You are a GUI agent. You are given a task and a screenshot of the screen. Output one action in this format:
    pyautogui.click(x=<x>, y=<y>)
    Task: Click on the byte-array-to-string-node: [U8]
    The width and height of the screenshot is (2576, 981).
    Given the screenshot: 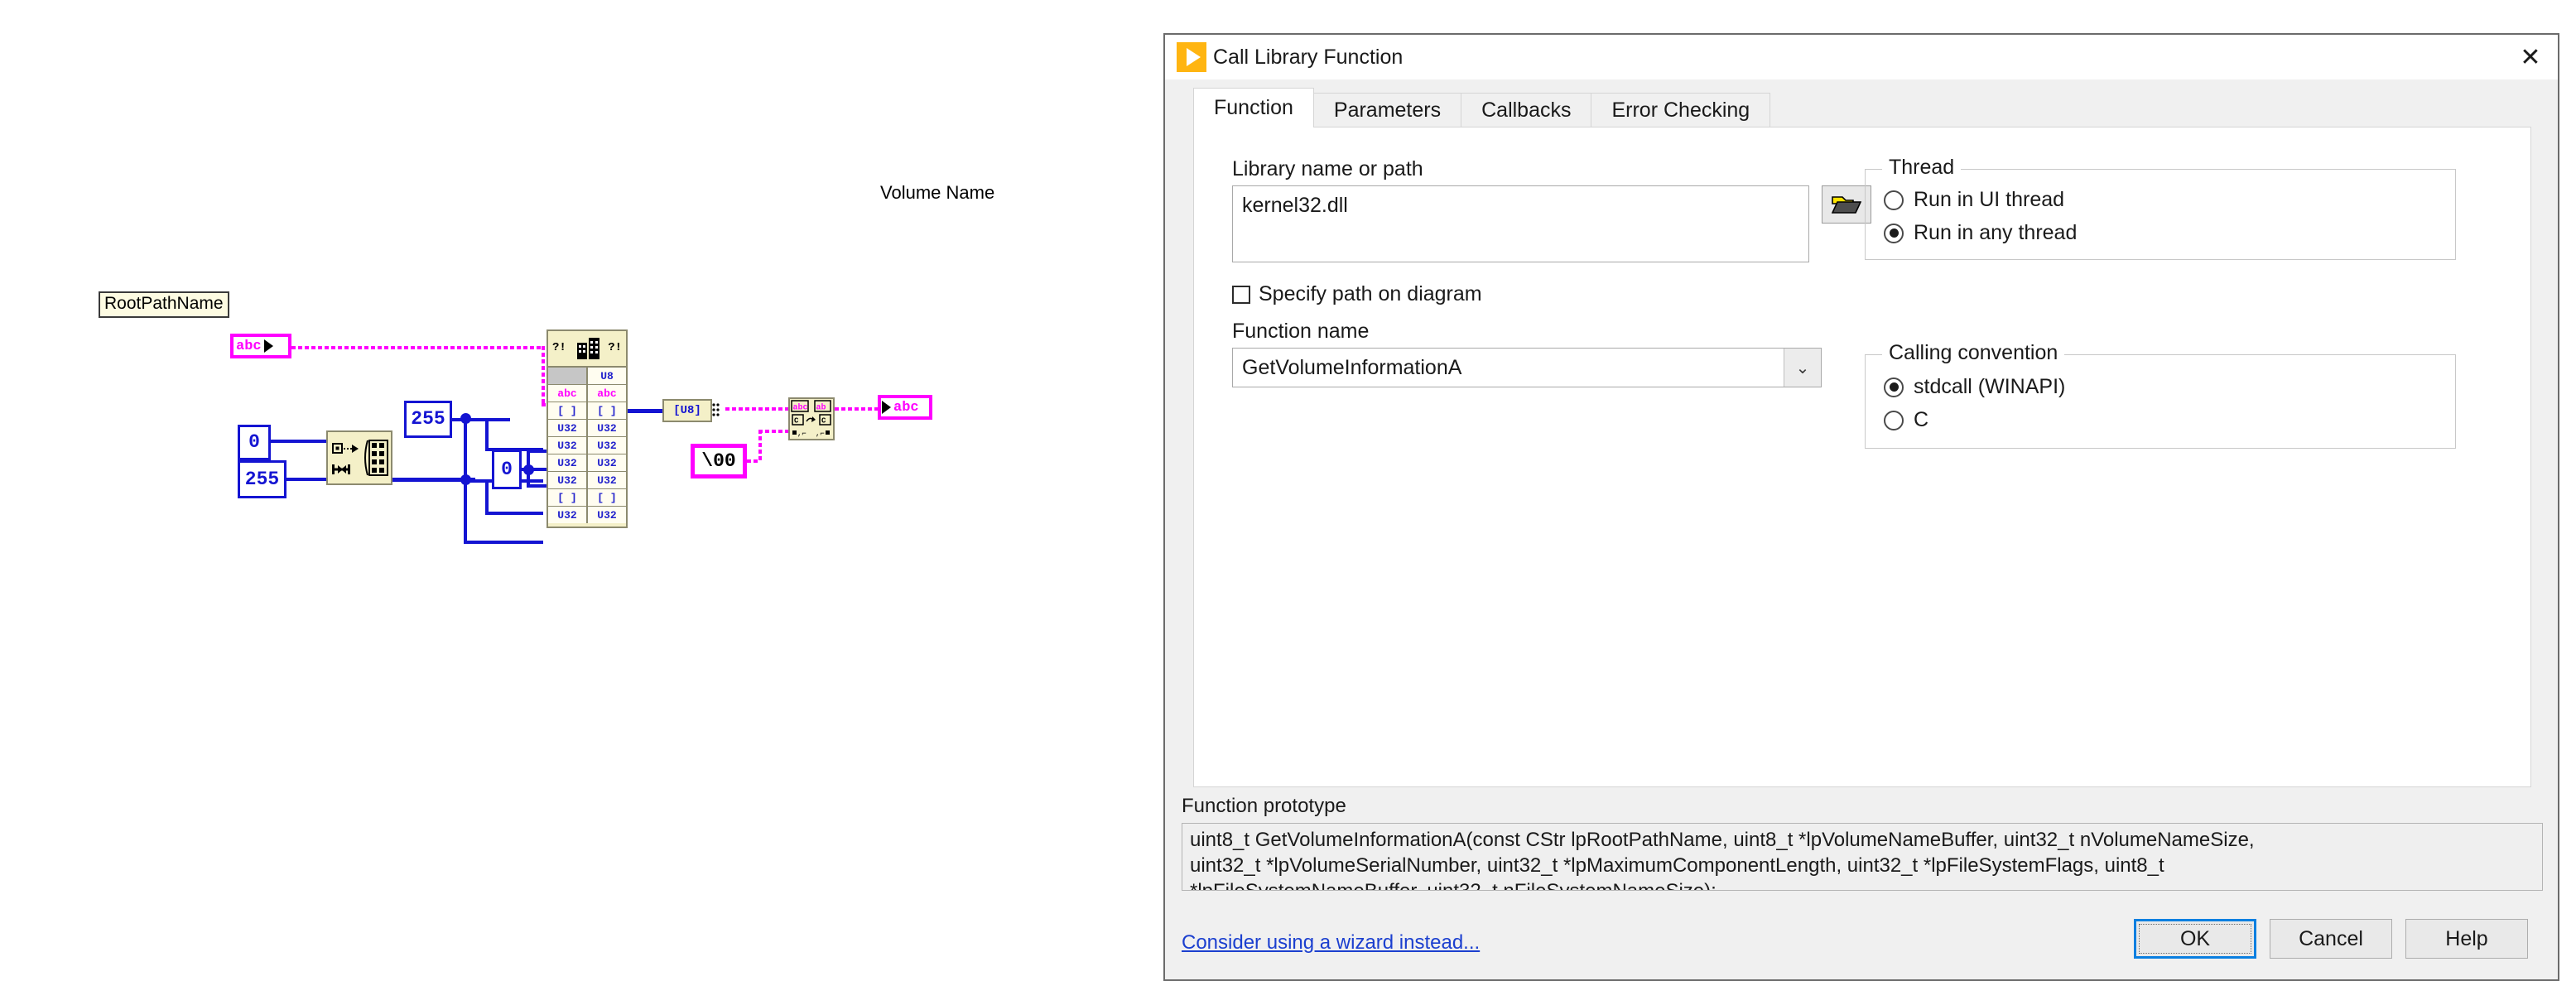 What is the action you would take?
    pyautogui.click(x=687, y=410)
    